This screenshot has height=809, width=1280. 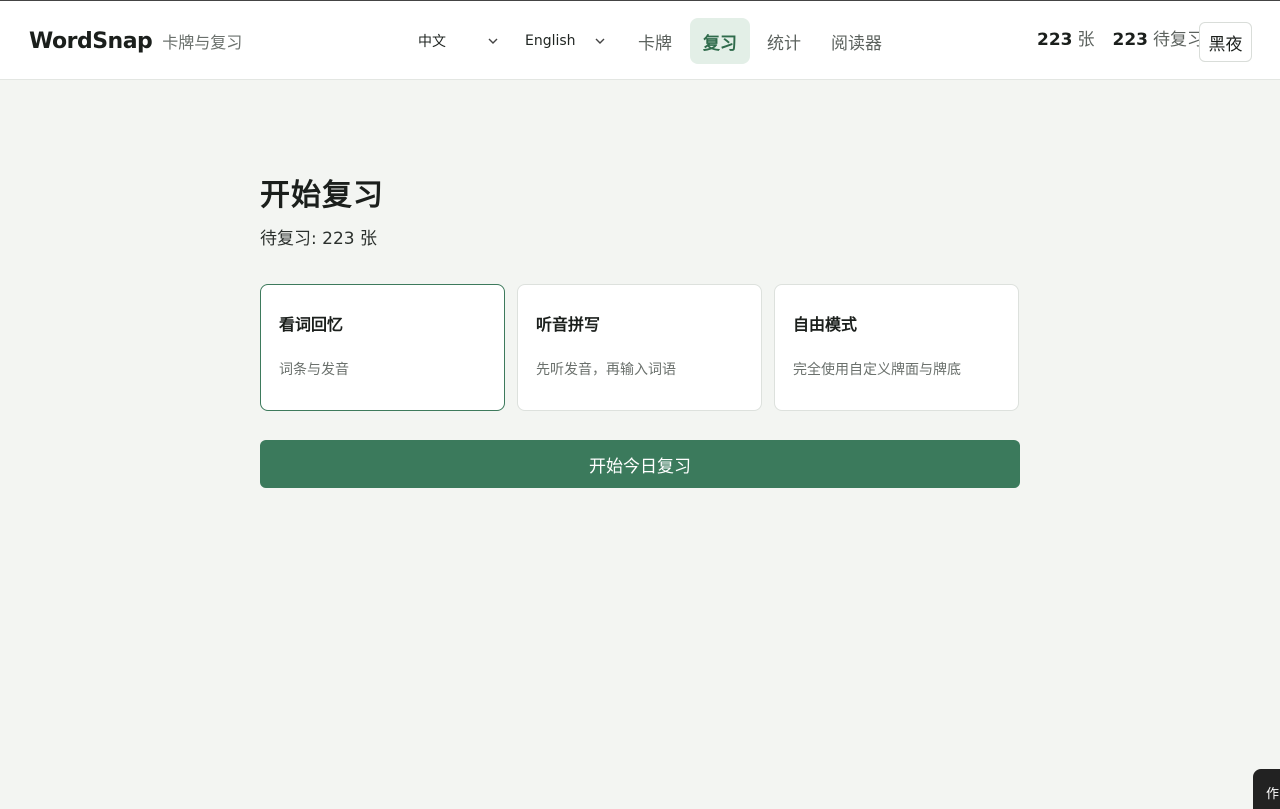 What do you see at coordinates (877, 370) in the screenshot?
I see `mode-description: 完全使用自定义牌面与牌底` at bounding box center [877, 370].